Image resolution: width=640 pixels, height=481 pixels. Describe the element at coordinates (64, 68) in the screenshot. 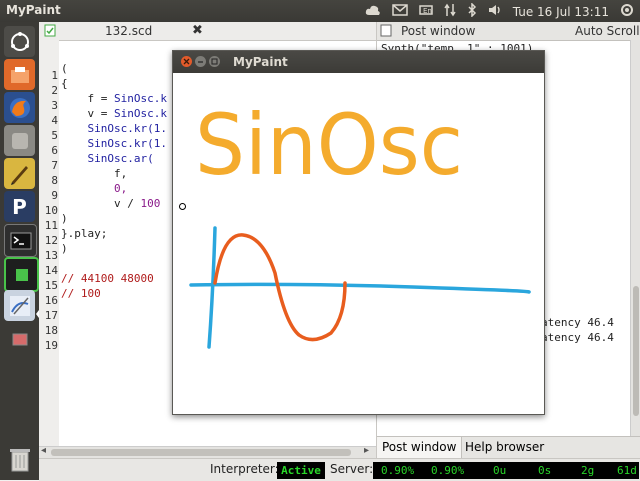

I see `code-line: (` at that location.